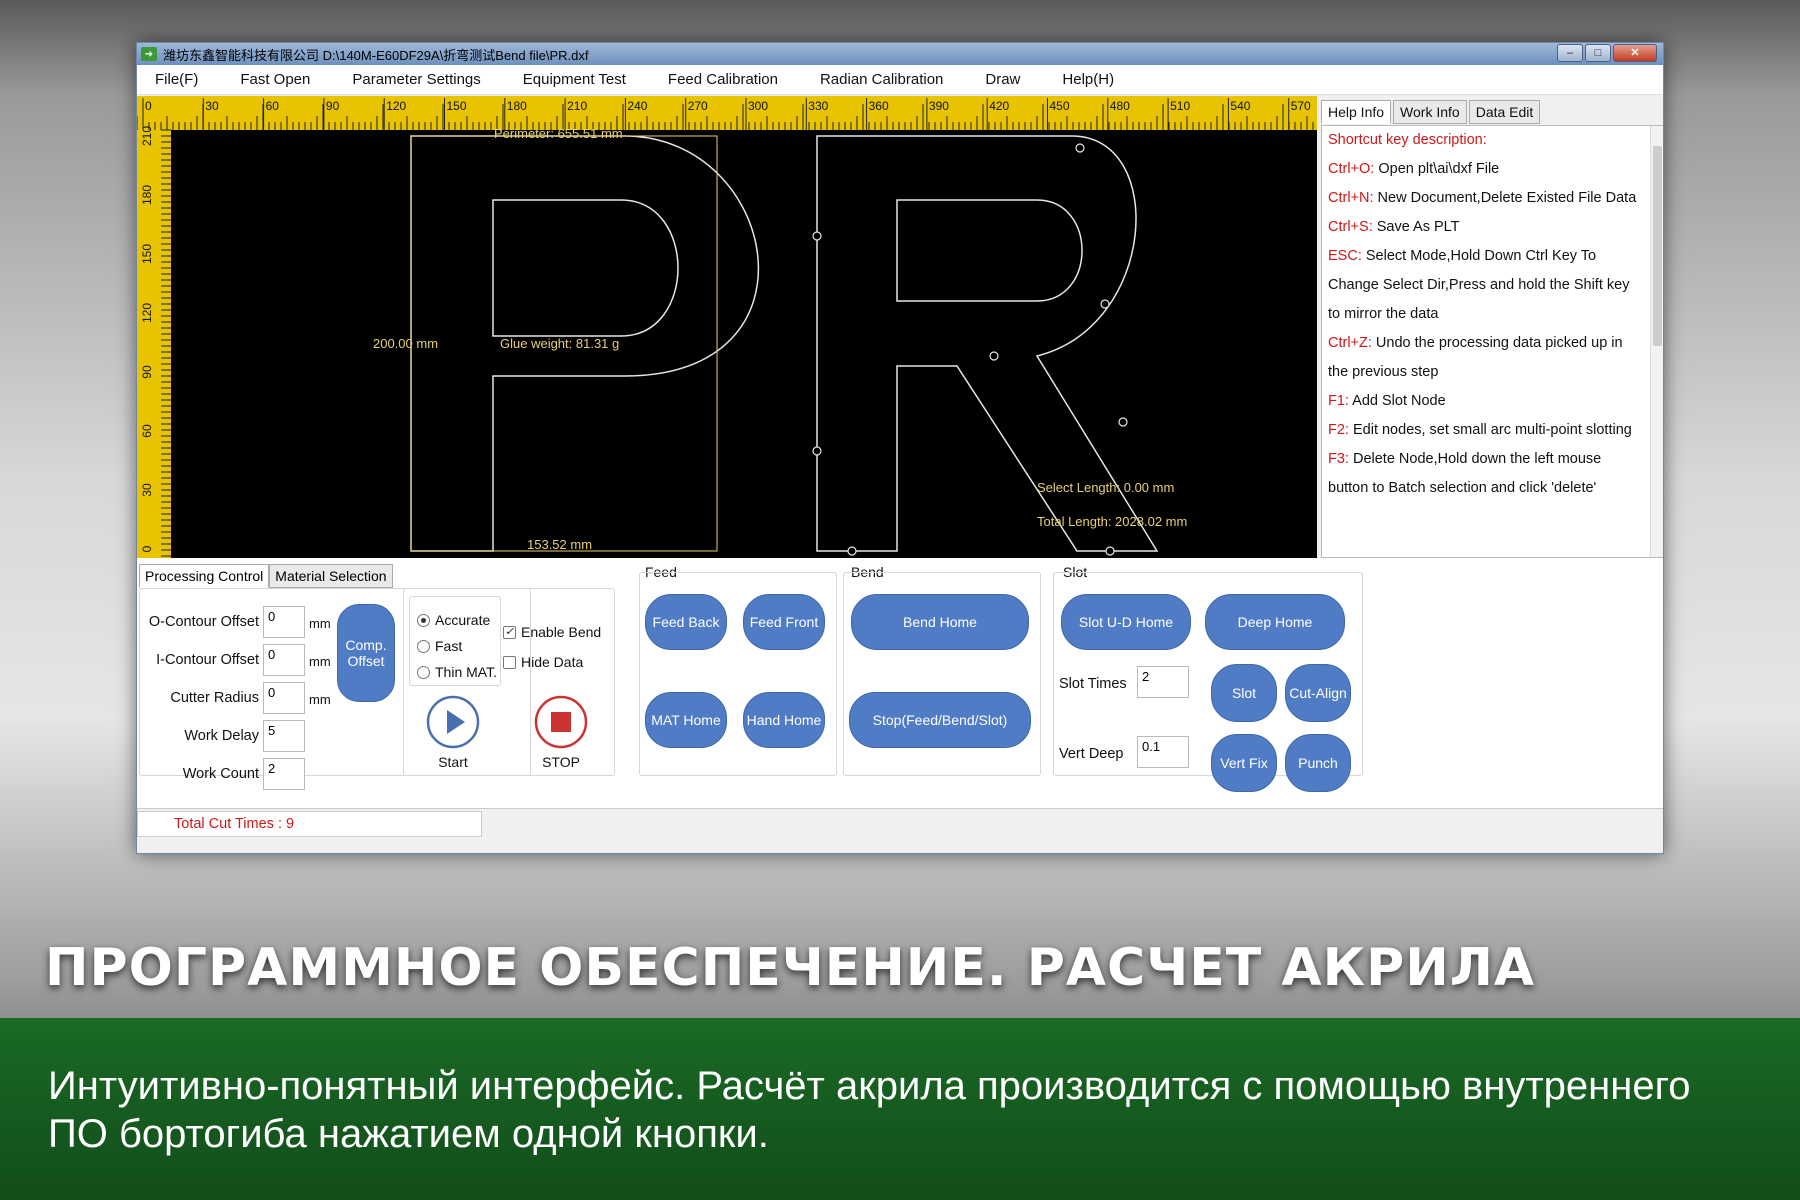 Image resolution: width=1800 pixels, height=1200 pixels. What do you see at coordinates (423, 672) in the screenshot?
I see `radio-thin-dot` at bounding box center [423, 672].